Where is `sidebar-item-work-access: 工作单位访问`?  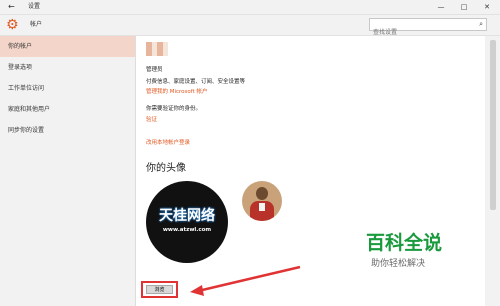 sidebar-item-work-access: 工作单位访问 is located at coordinates (67, 88).